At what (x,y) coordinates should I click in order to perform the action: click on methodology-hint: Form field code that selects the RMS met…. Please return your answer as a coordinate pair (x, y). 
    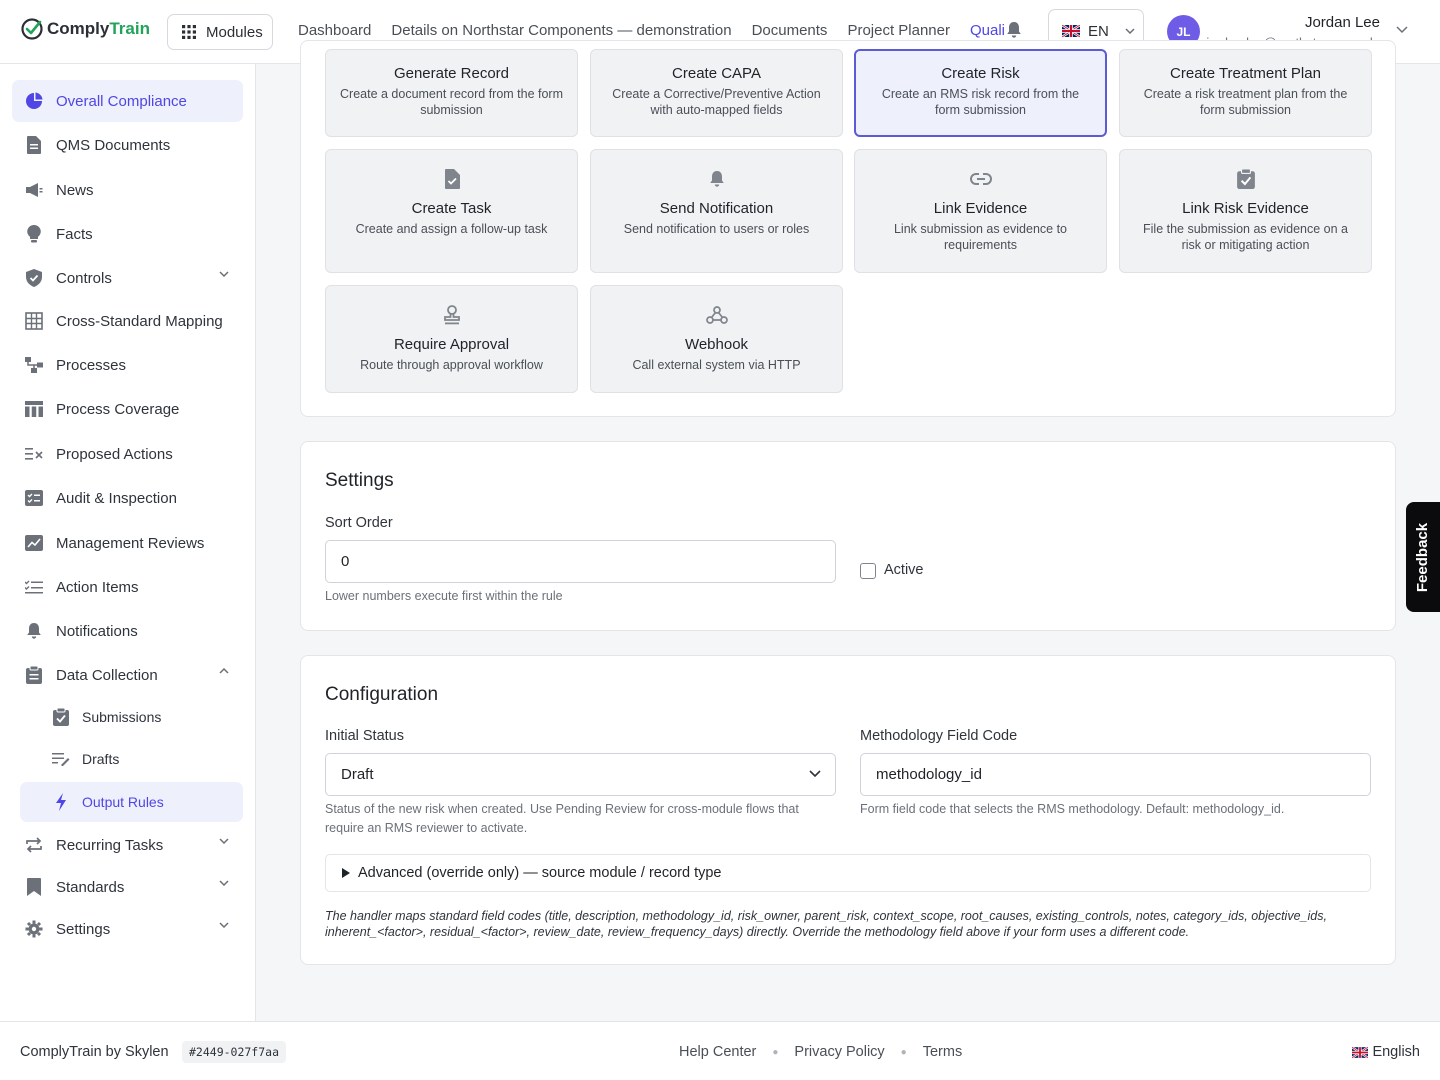
    Looking at the image, I should click on (1072, 809).